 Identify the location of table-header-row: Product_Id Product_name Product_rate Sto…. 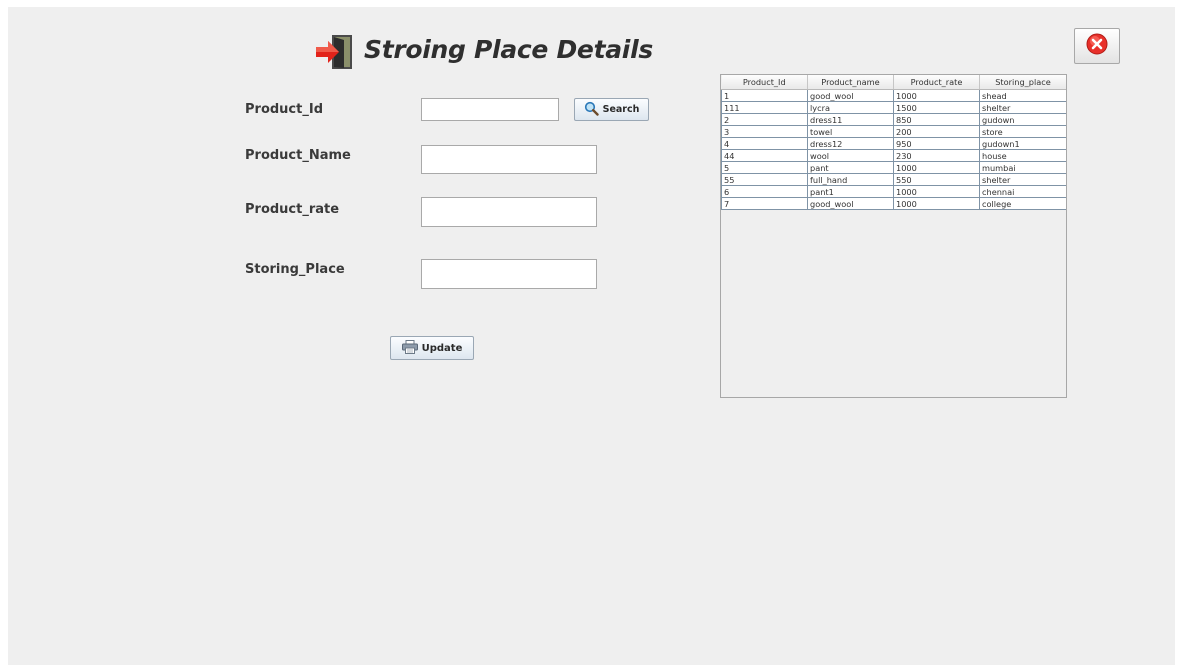
(893, 82).